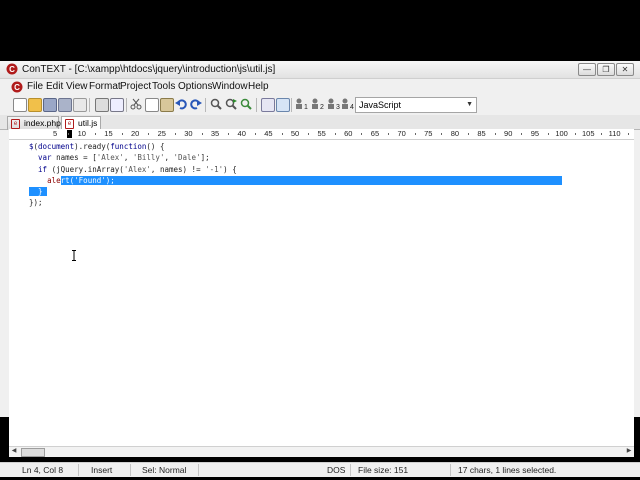 This screenshot has height=480, width=640. I want to click on ruler-label: 55, so click(321, 133).